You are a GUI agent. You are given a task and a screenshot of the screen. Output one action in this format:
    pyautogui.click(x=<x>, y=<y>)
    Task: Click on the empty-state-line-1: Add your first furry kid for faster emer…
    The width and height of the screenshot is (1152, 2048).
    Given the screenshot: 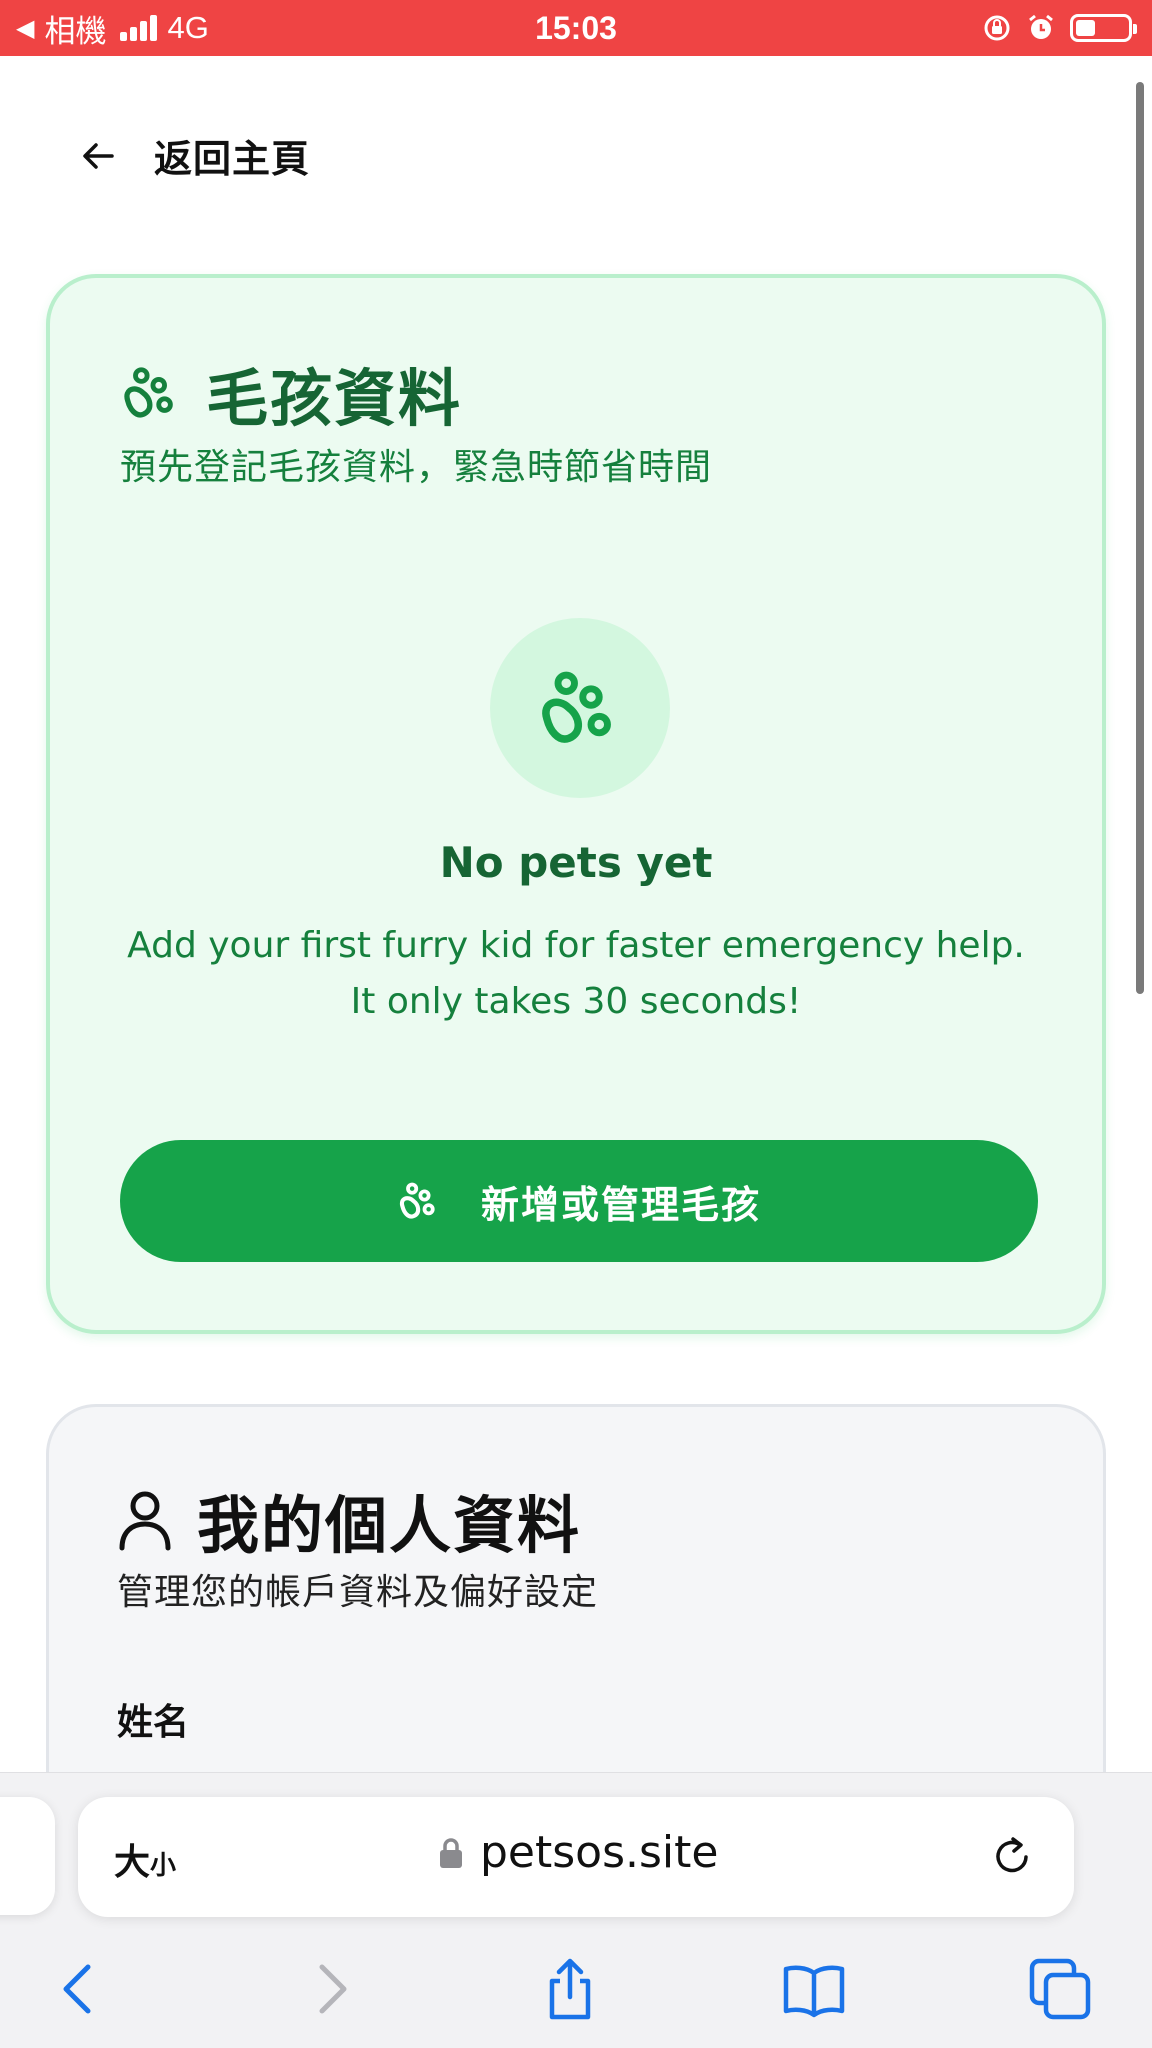 What is the action you would take?
    pyautogui.click(x=576, y=945)
    